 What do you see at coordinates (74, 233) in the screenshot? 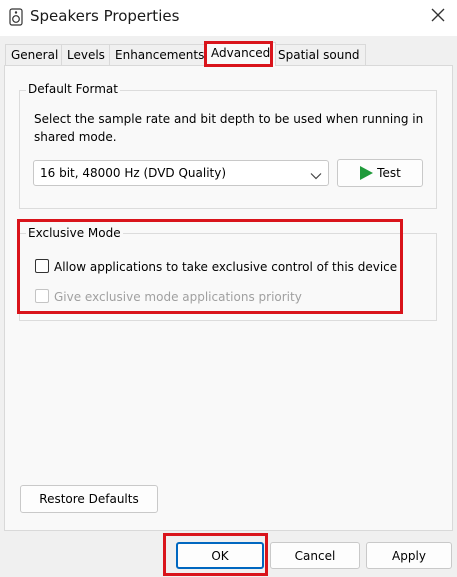
I see `exclusive-mode-label: Exclusive Mode` at bounding box center [74, 233].